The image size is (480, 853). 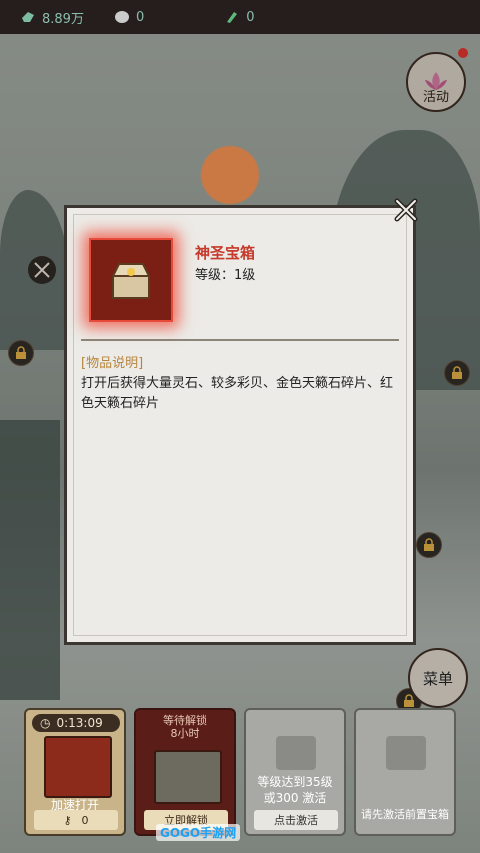 What do you see at coordinates (405, 814) in the screenshot?
I see `activate-previous-hint: 请先激活前置宝箱` at bounding box center [405, 814].